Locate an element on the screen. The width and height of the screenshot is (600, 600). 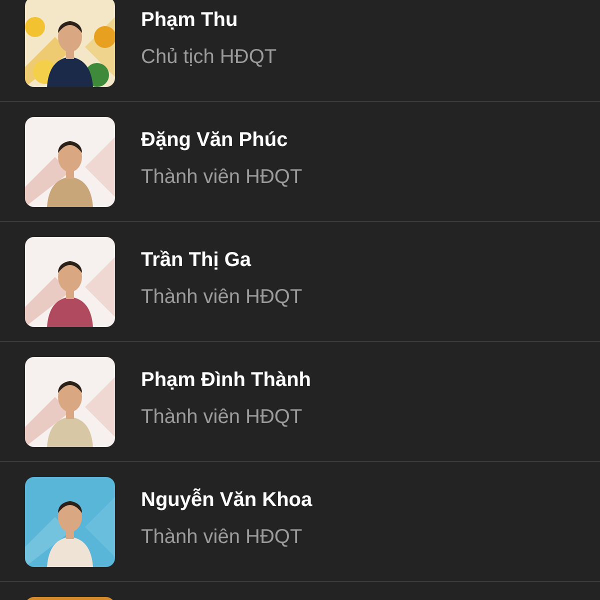
member-name: Trần Thị Ga is located at coordinates (196, 260).